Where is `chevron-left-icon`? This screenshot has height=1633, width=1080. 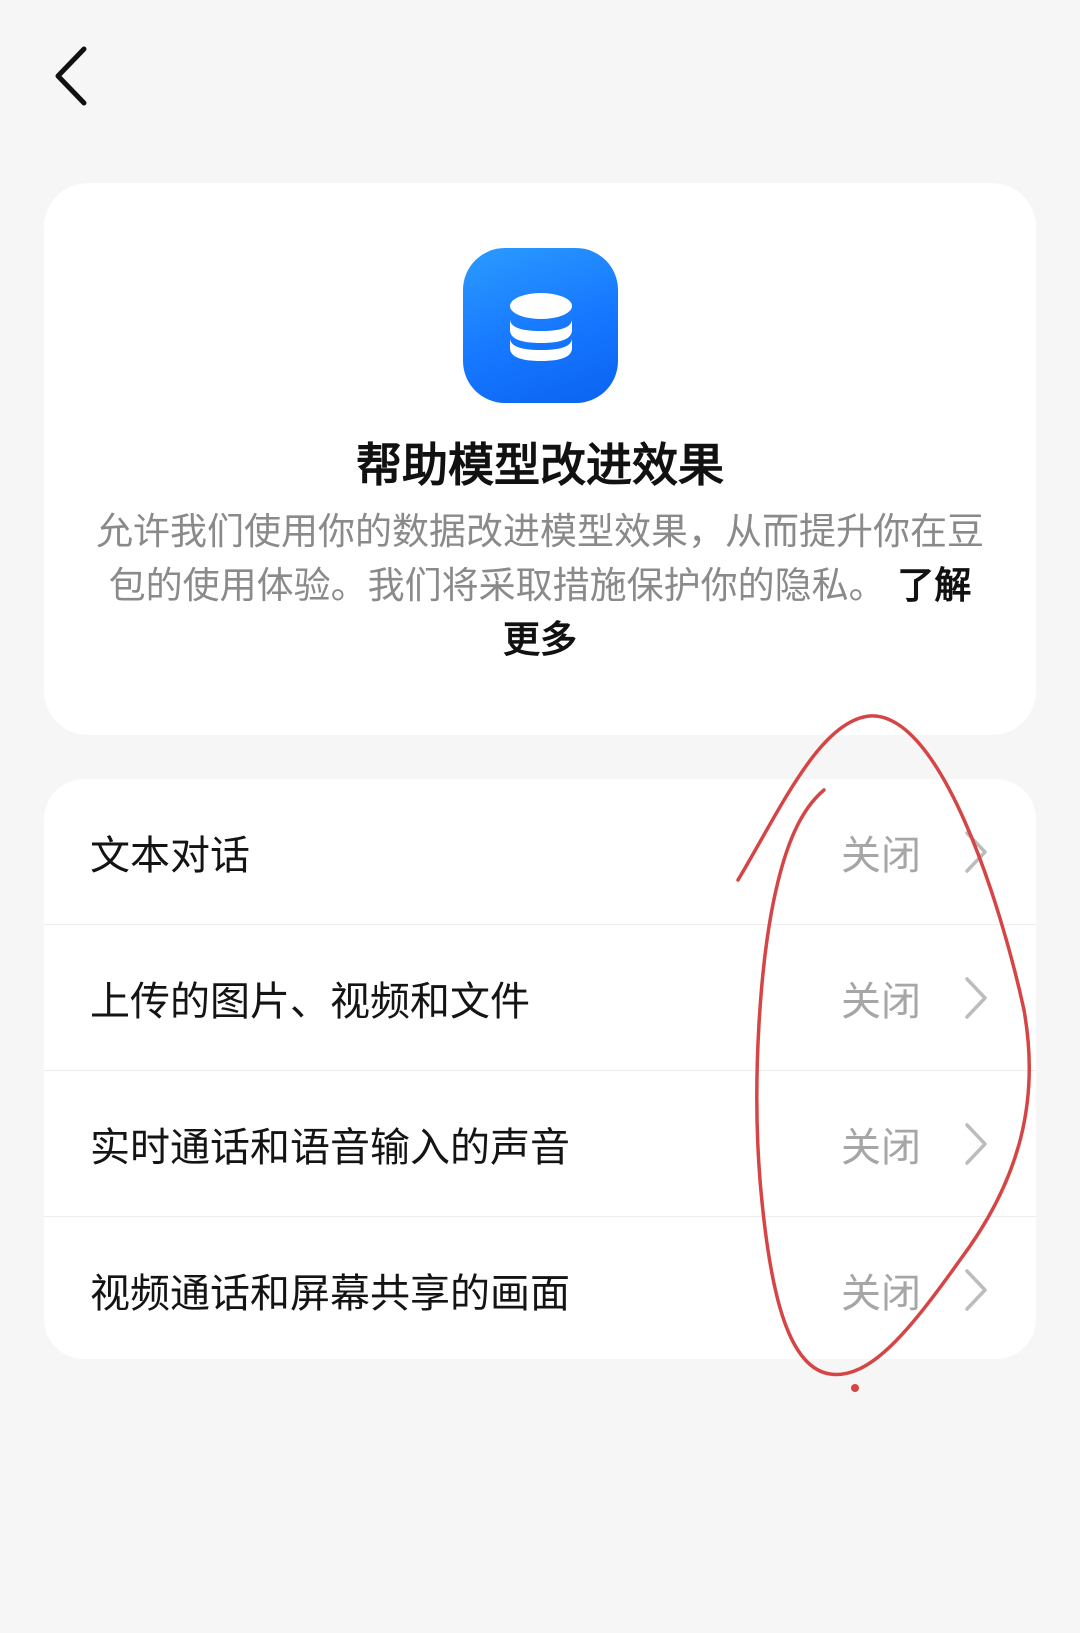
chevron-left-icon is located at coordinates (71, 76).